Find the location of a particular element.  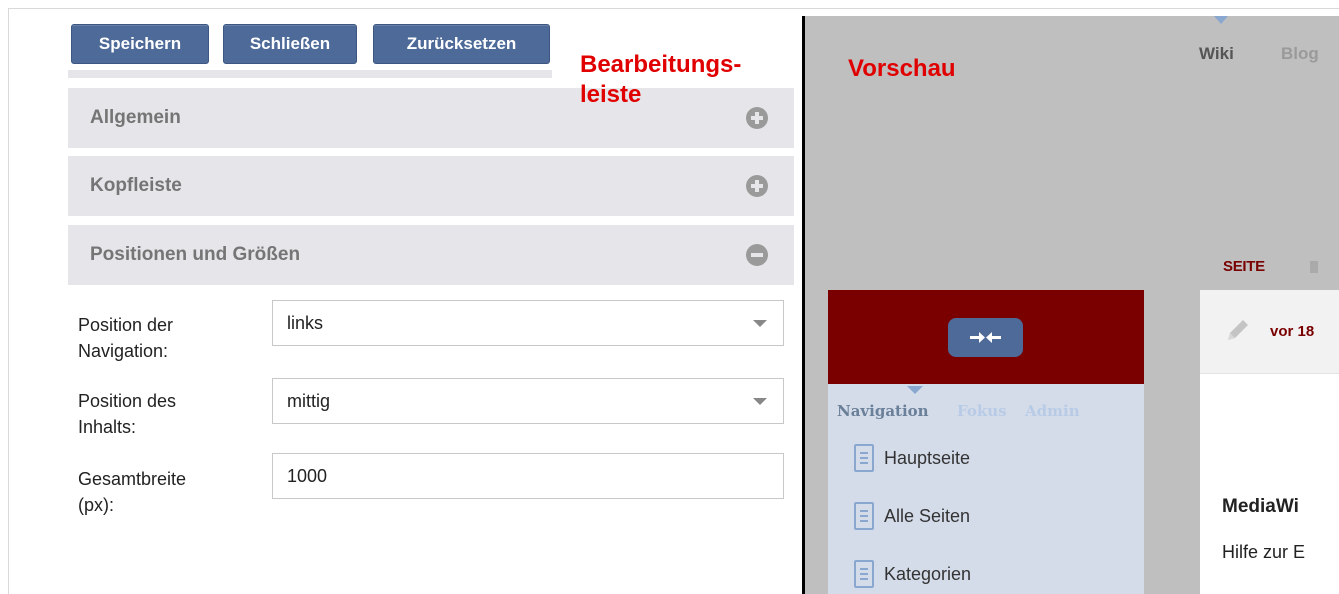

section-title: Positionen und Größen is located at coordinates (195, 254).